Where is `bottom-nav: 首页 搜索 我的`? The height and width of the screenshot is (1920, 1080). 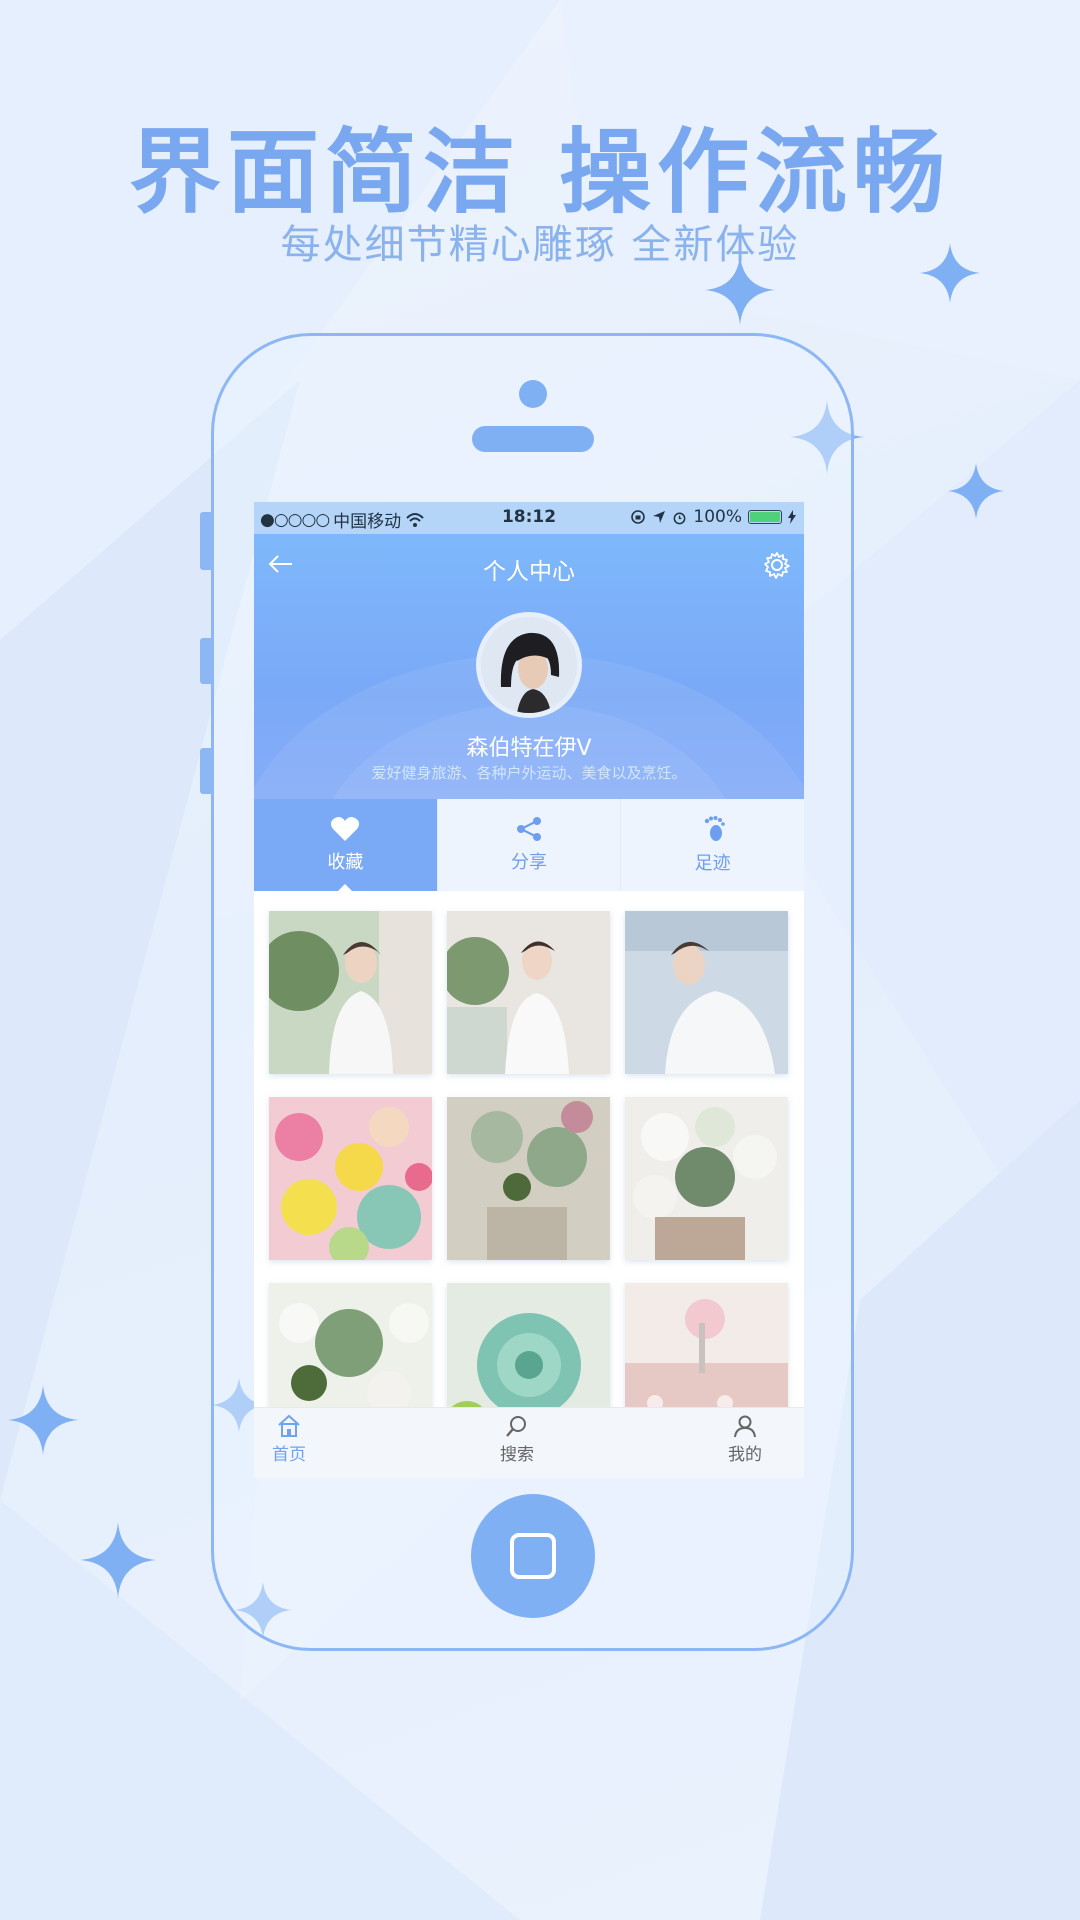
bottom-nav: 首页 搜索 我的 is located at coordinates (529, 1442).